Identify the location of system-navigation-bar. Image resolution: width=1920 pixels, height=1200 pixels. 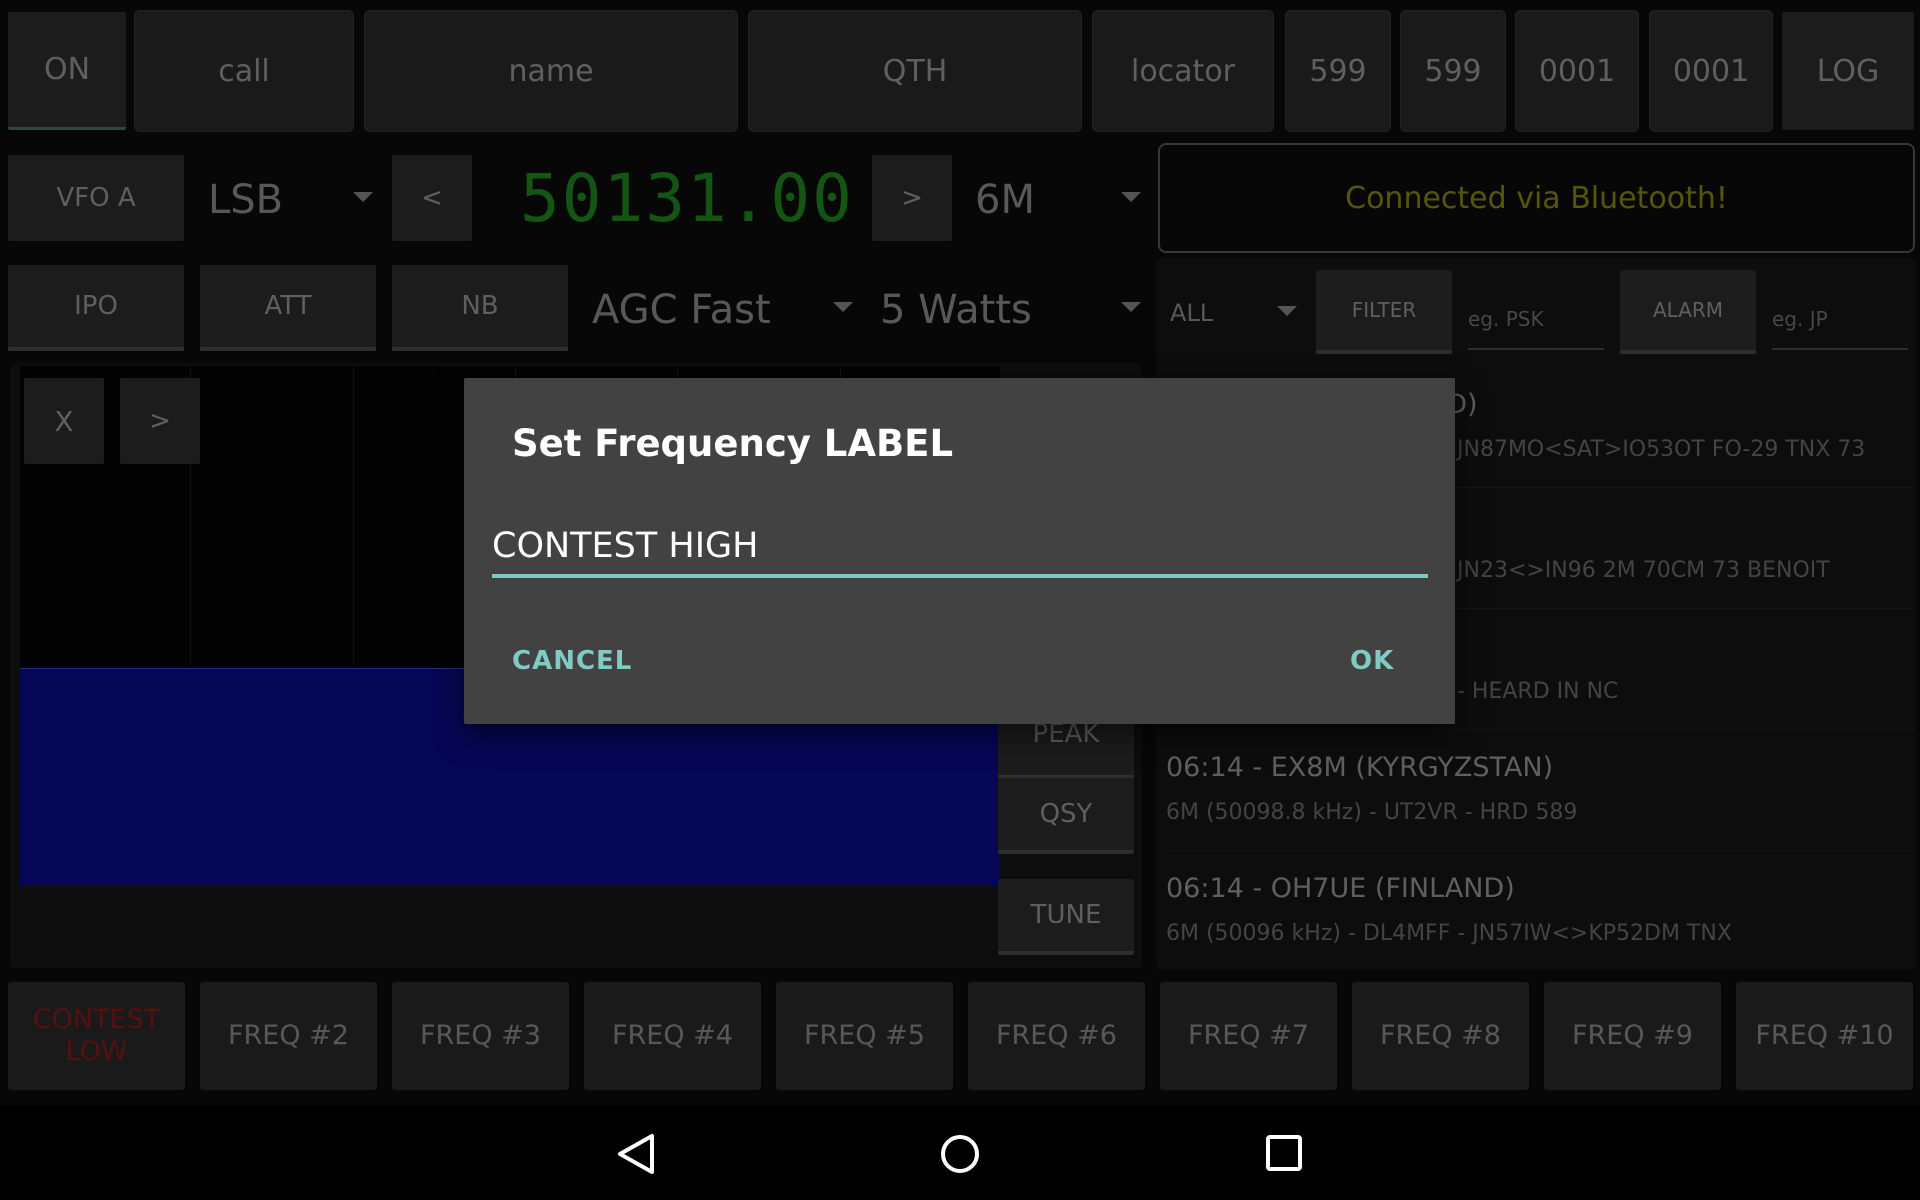
(960, 1152).